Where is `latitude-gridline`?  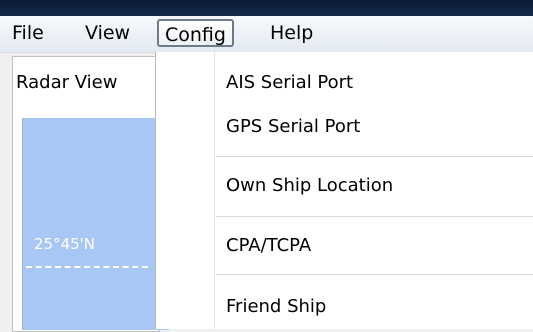
latitude-gridline is located at coordinates (87, 267).